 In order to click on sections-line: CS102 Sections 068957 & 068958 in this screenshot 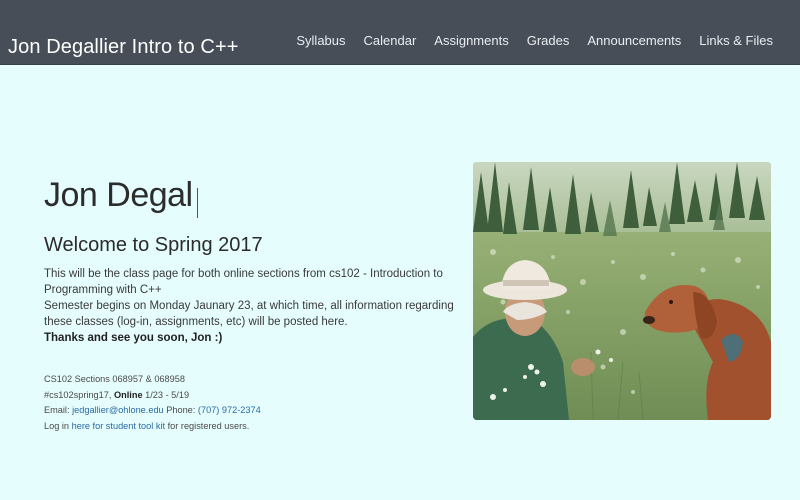, I will do `click(114, 379)`.